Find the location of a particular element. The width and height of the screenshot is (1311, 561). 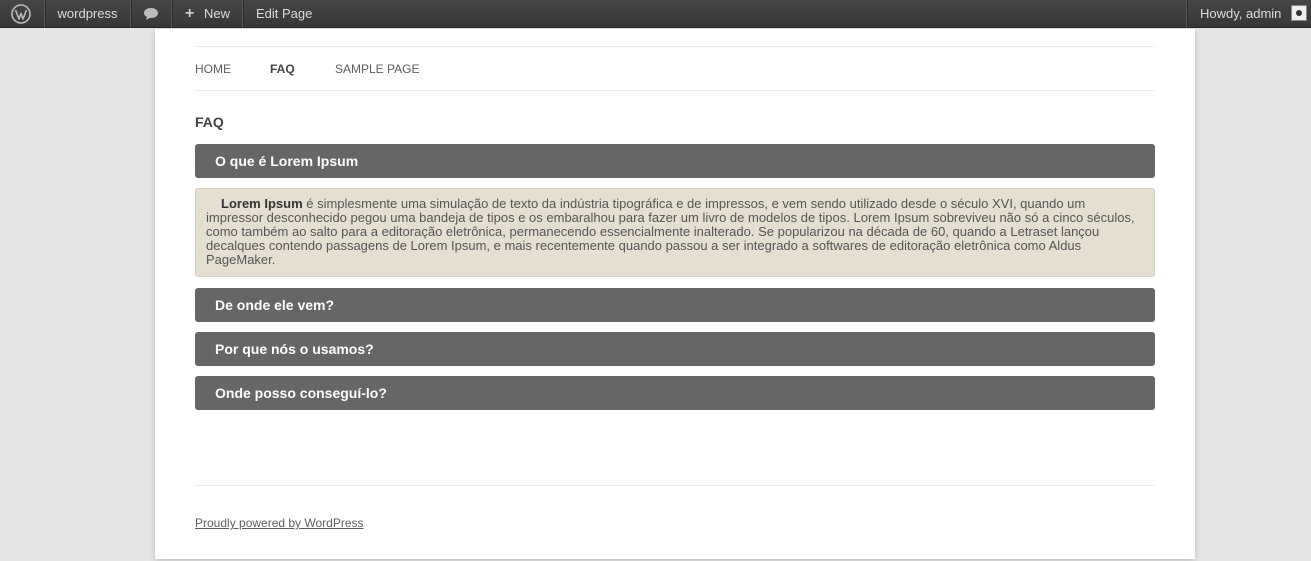

new-label: New is located at coordinates (217, 13).